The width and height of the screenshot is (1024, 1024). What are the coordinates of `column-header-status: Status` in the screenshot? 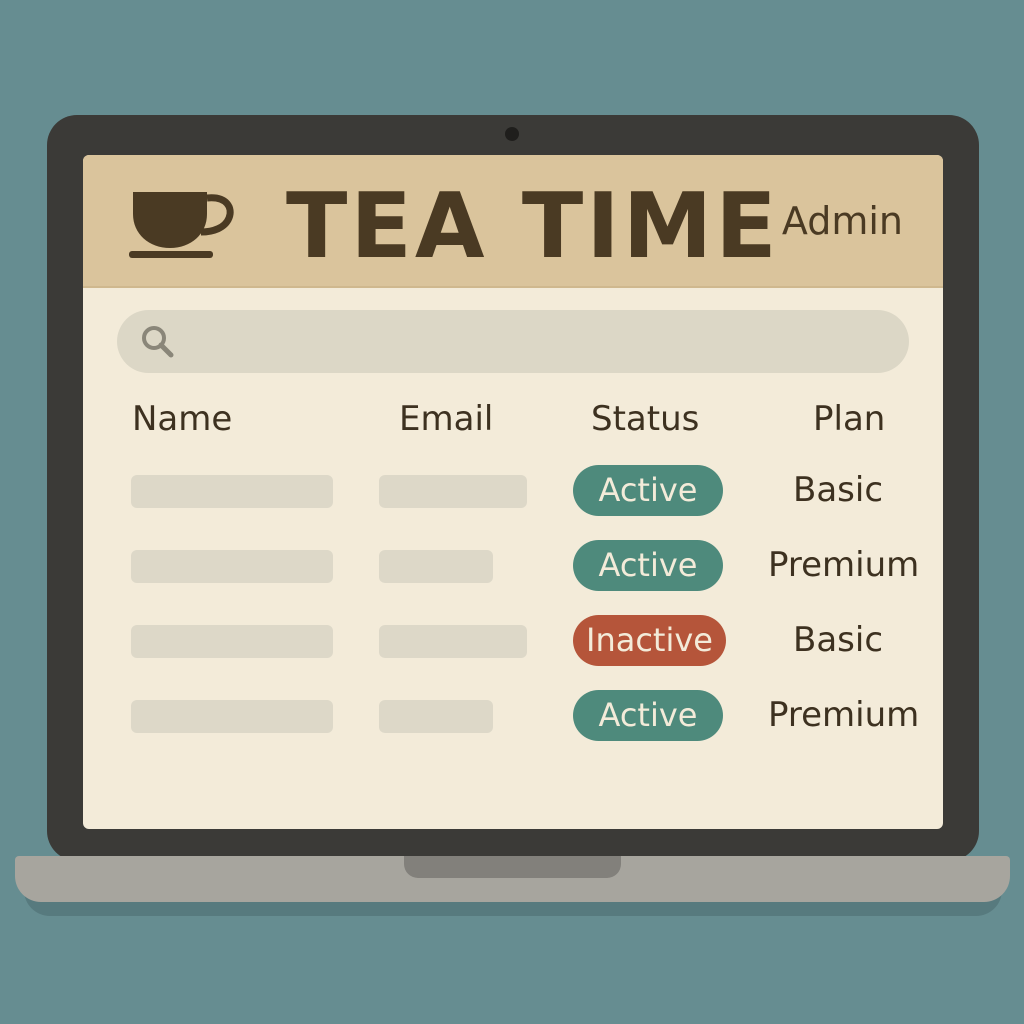 It's located at (645, 419).